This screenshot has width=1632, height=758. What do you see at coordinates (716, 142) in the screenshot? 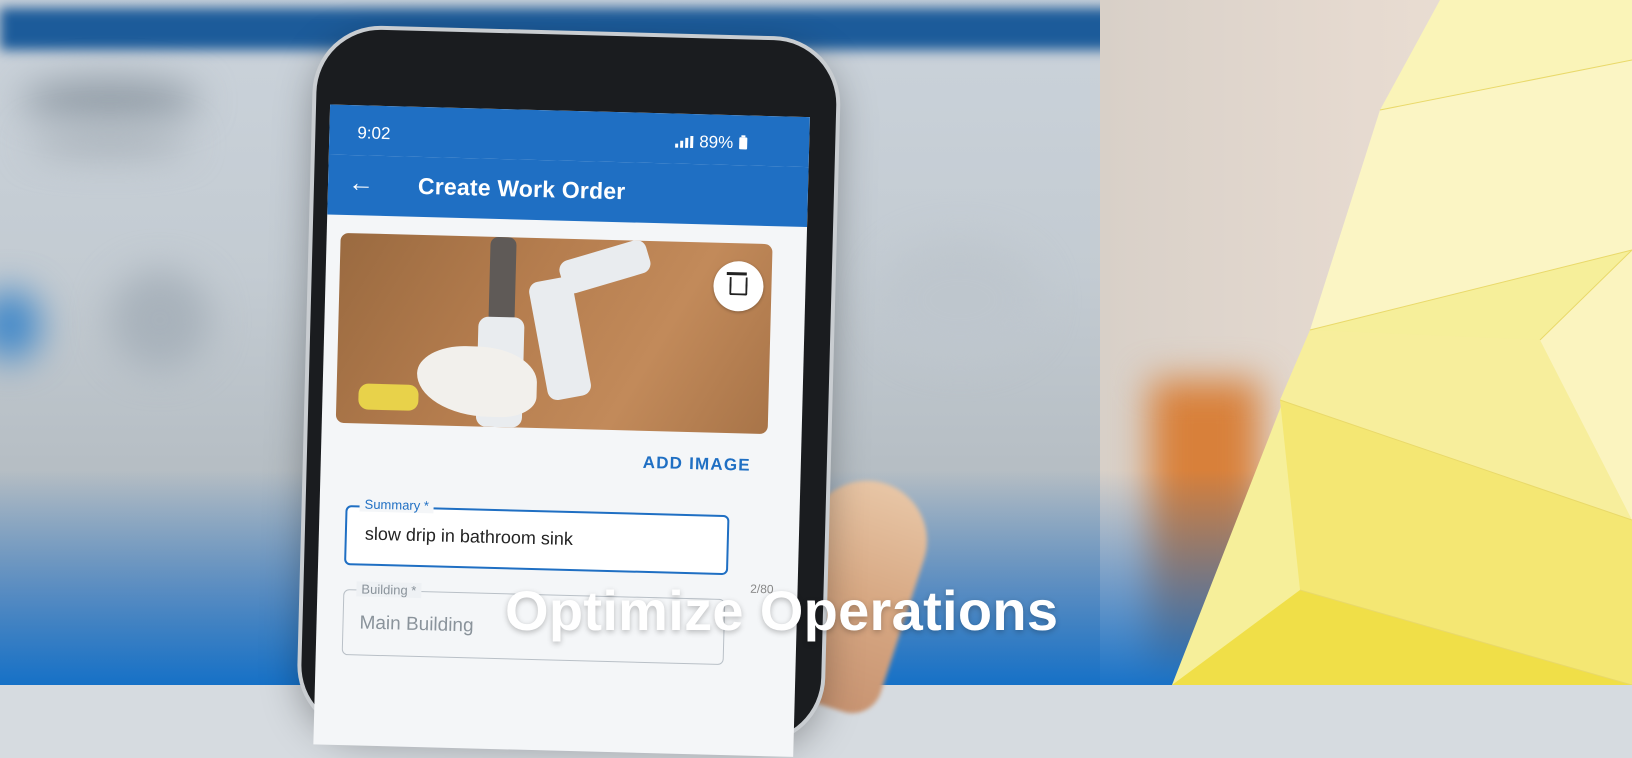
I see `battery-percent: 89%` at bounding box center [716, 142].